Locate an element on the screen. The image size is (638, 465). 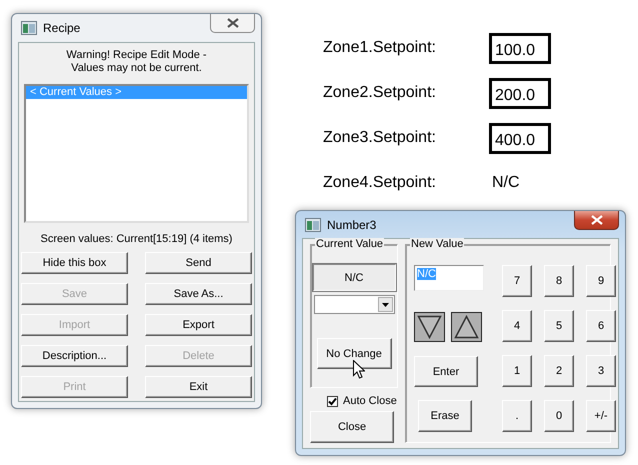
zone-label: Zone4.Setpoint: is located at coordinates (380, 183).